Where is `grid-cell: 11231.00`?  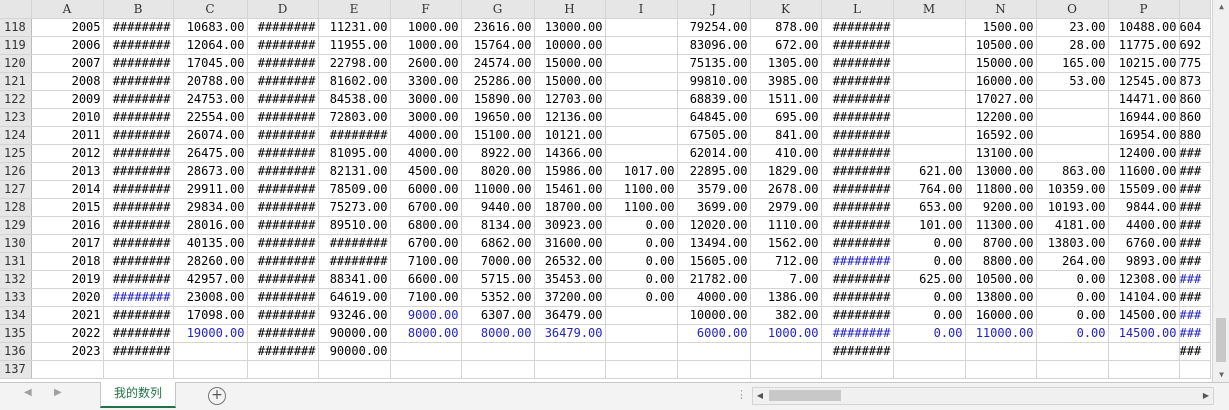
grid-cell: 11231.00 is located at coordinates (354, 27).